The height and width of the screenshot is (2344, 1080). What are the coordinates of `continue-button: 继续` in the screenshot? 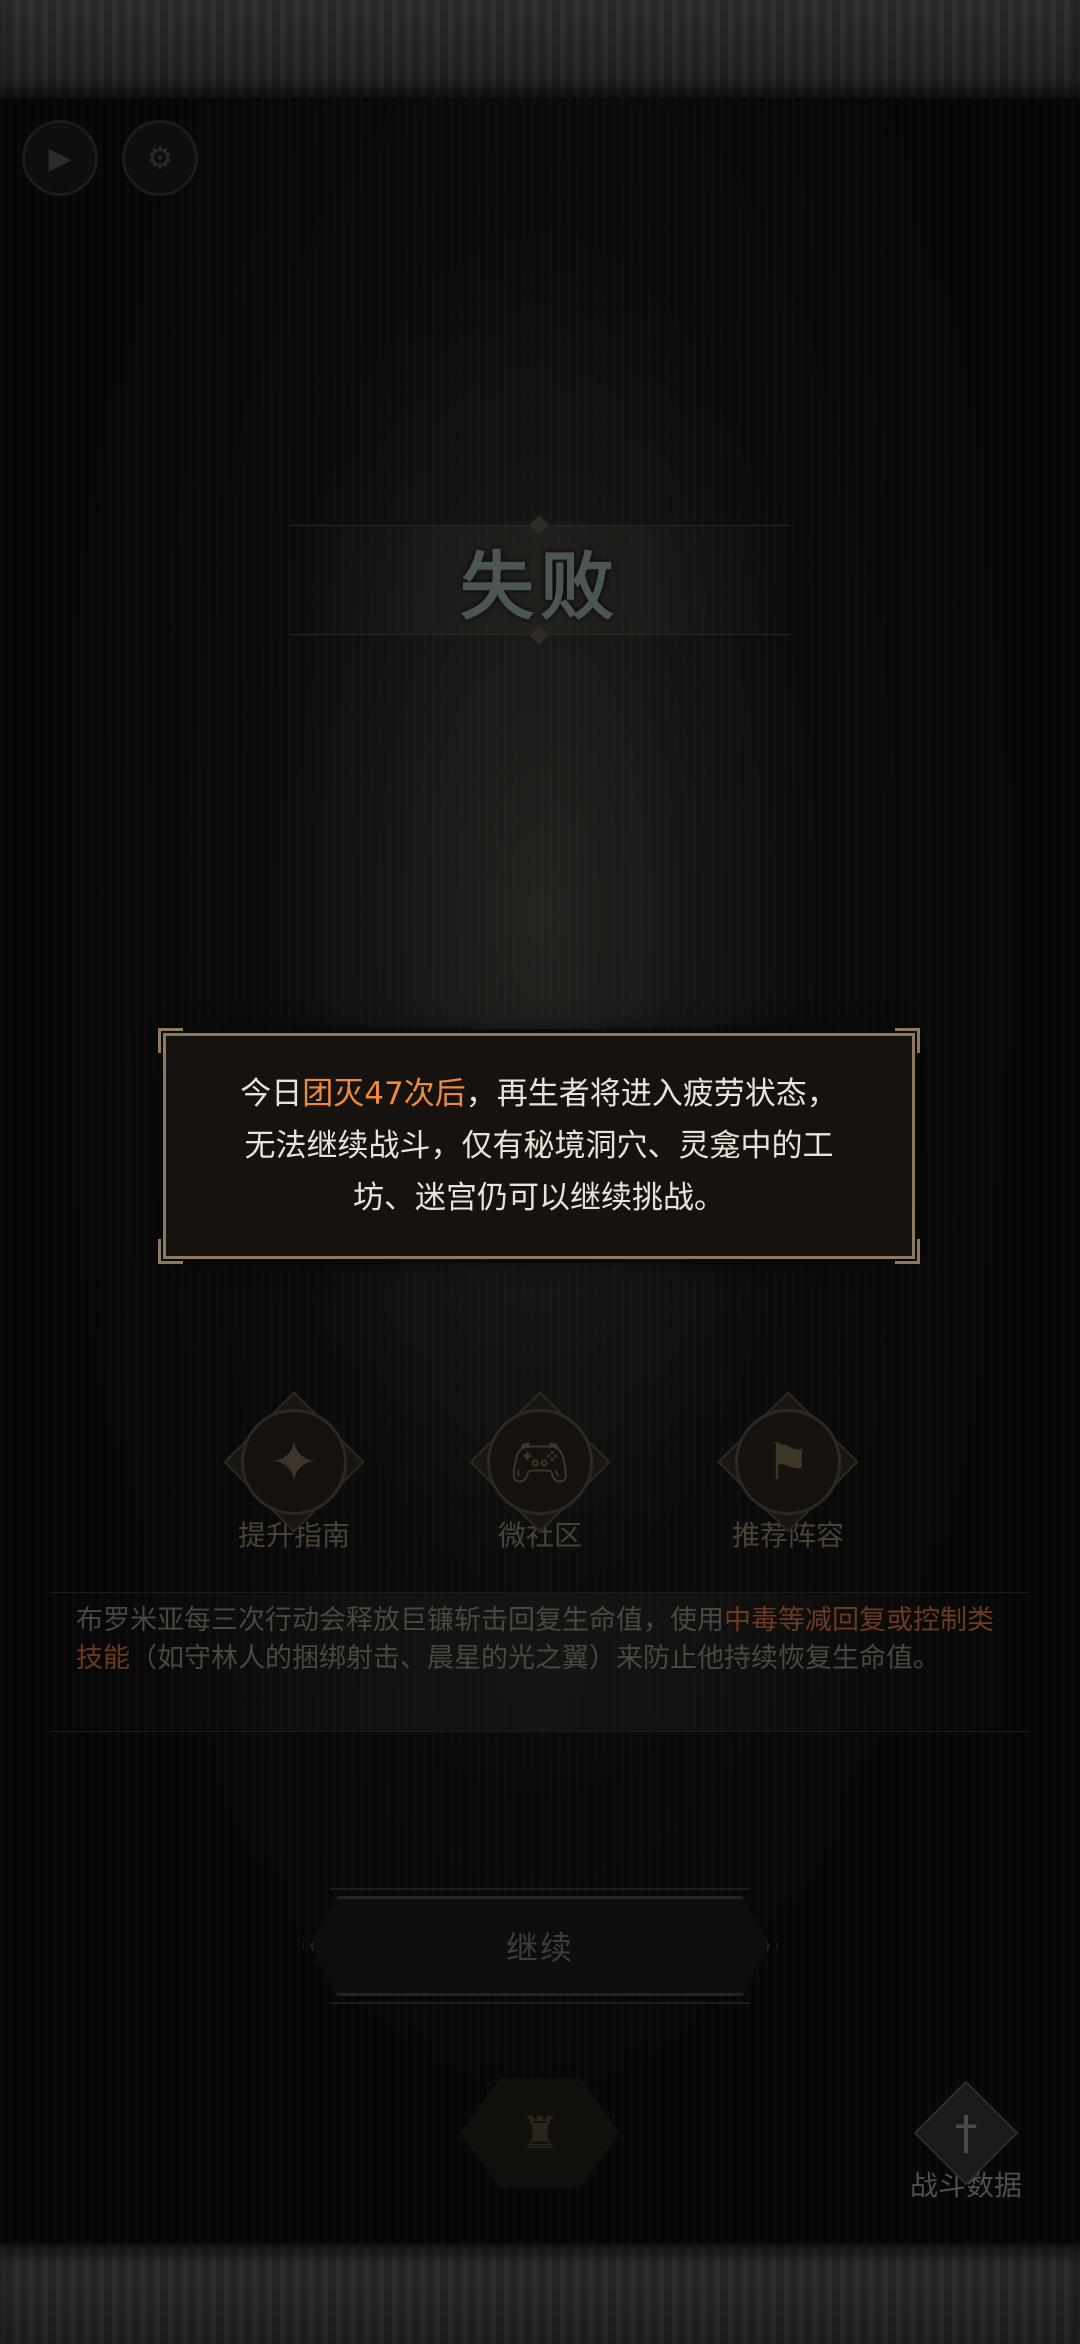 It's located at (540, 1946).